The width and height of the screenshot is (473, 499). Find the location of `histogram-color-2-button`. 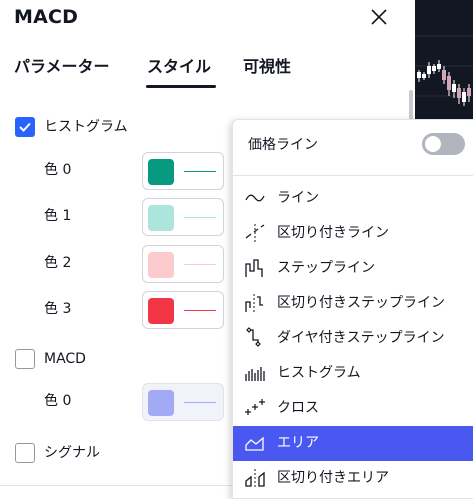

histogram-color-2-button is located at coordinates (183, 264).